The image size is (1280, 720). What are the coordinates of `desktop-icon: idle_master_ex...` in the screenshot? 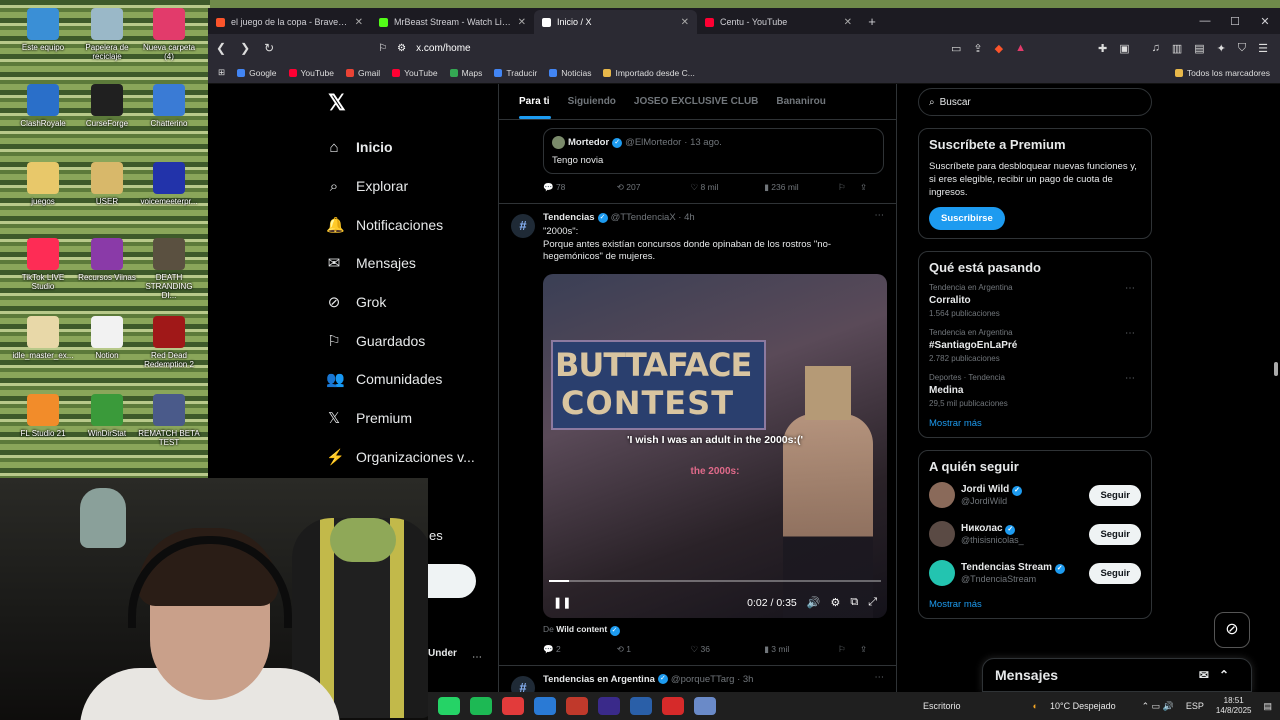 It's located at (43, 338).